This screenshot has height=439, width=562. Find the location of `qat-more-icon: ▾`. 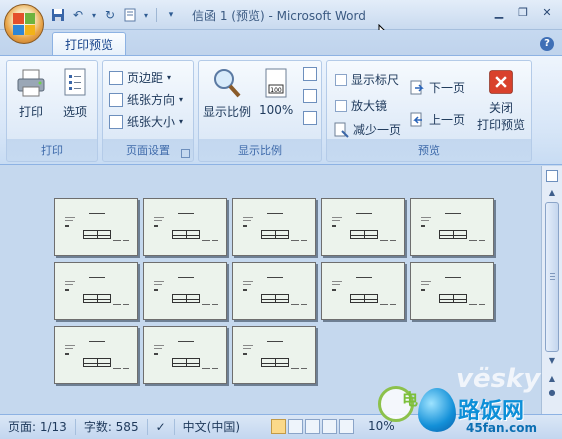

qat-more-icon: ▾ is located at coordinates (171, 15).